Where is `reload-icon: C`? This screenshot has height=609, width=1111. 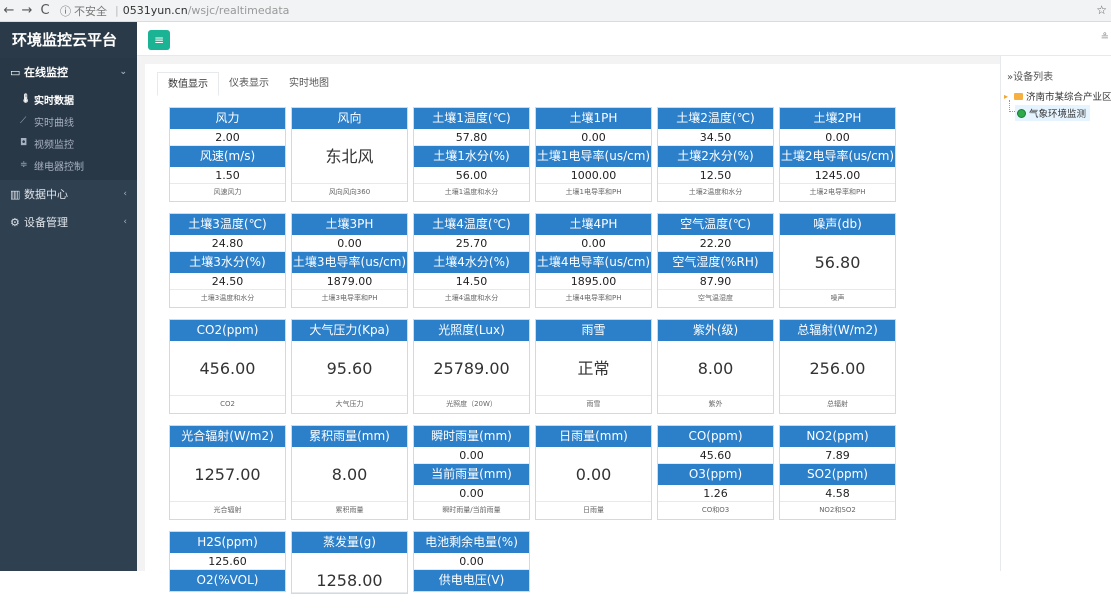
reload-icon: C is located at coordinates (45, 10).